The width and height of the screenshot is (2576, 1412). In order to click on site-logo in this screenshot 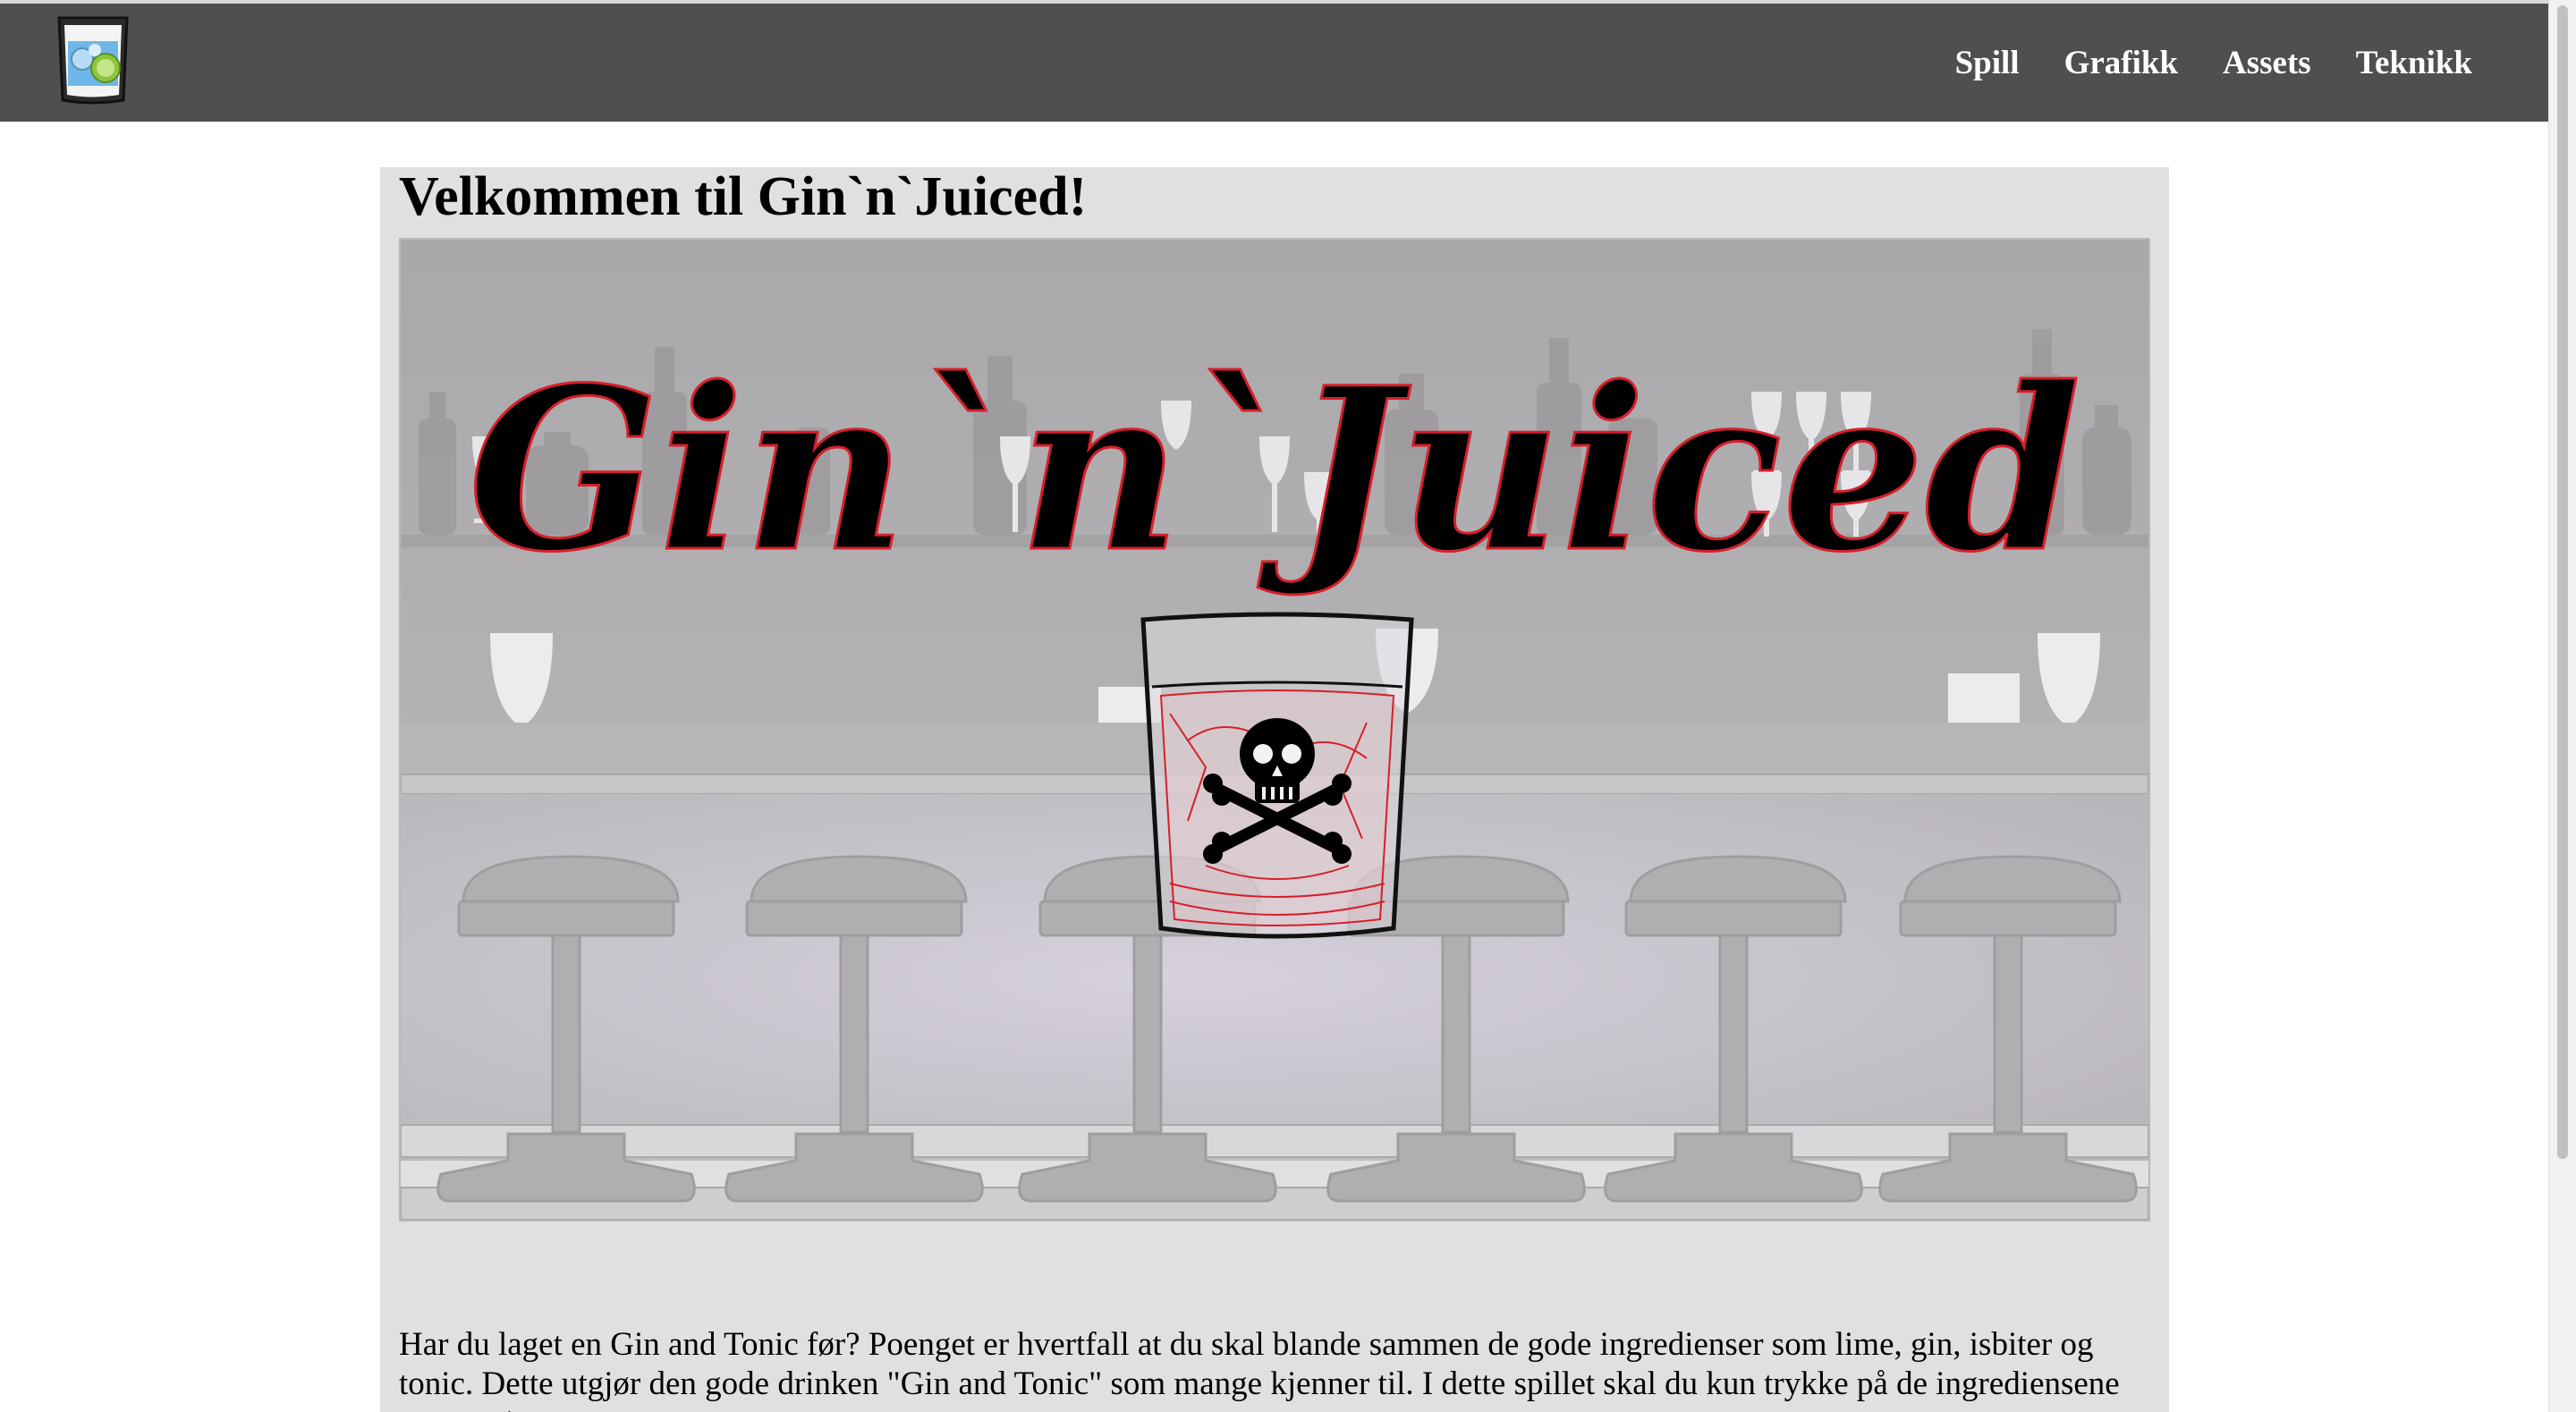, I will do `click(93, 60)`.